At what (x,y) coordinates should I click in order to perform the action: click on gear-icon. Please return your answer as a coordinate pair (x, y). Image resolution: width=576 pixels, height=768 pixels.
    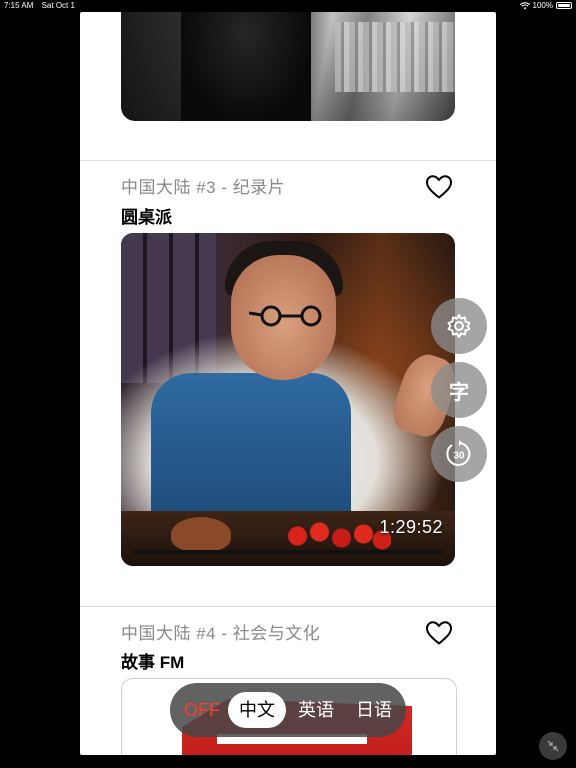
    Looking at the image, I should click on (459, 326).